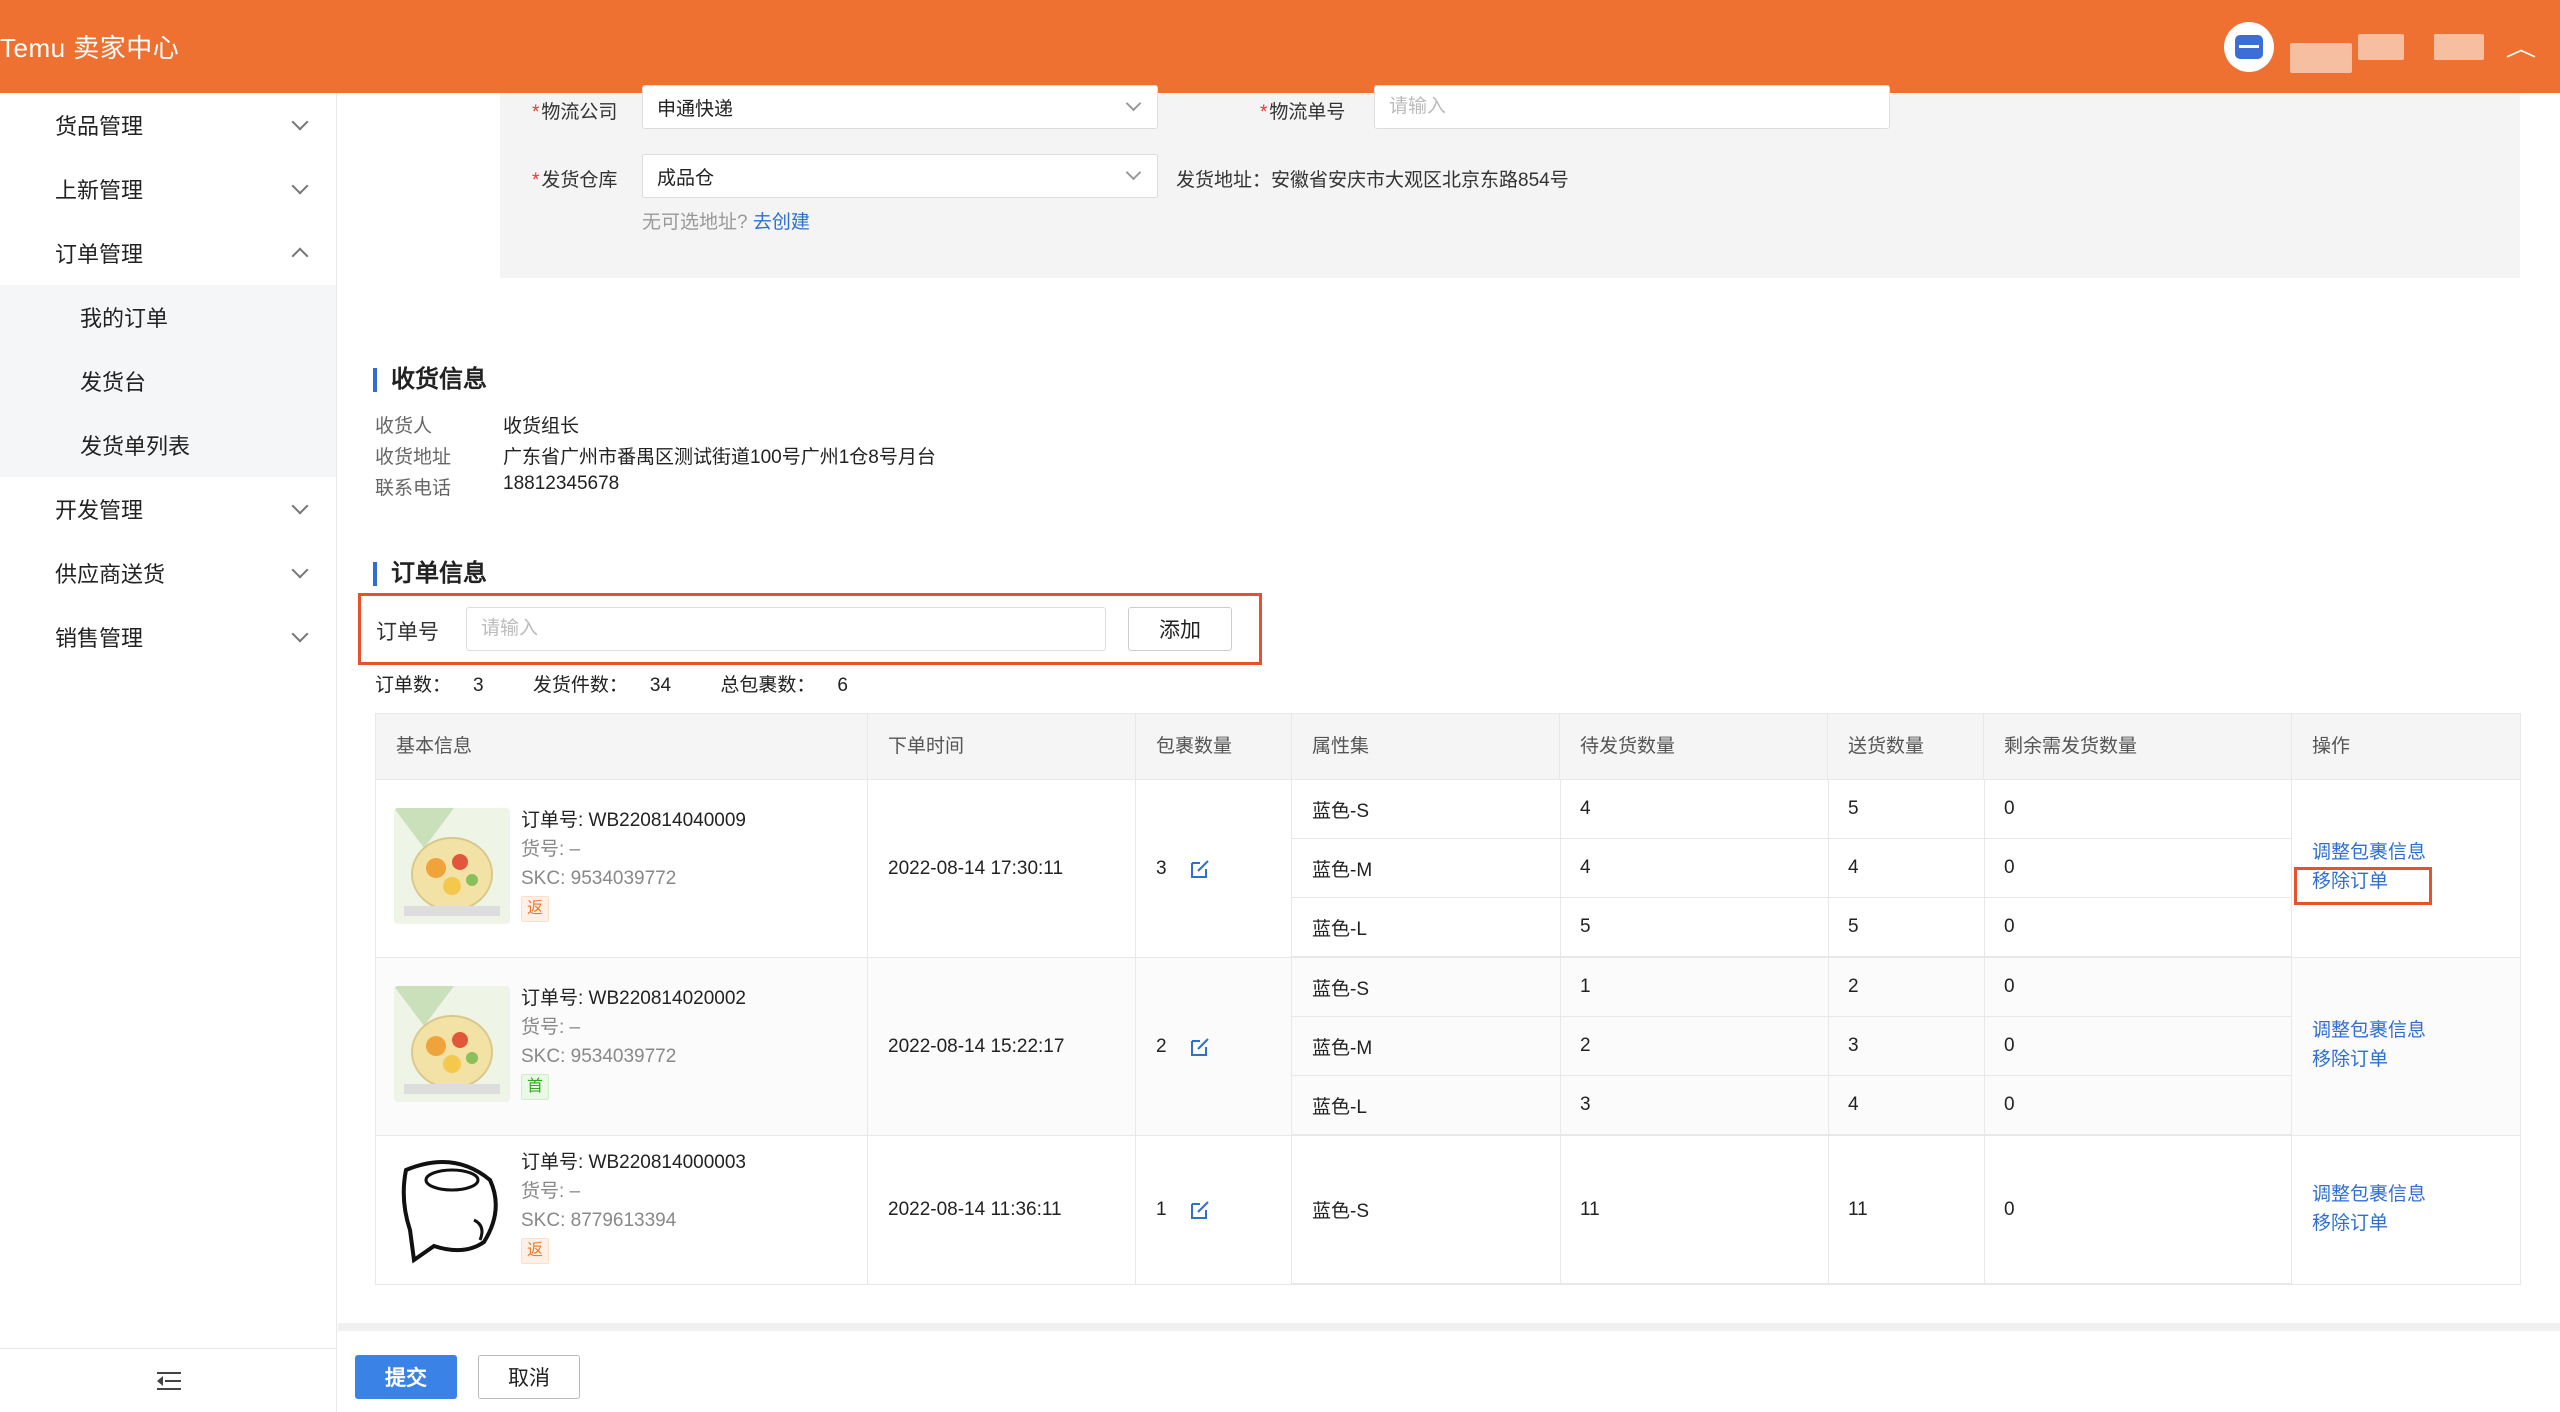  I want to click on footer-action-bar: 提交 取消, so click(1449, 1367).